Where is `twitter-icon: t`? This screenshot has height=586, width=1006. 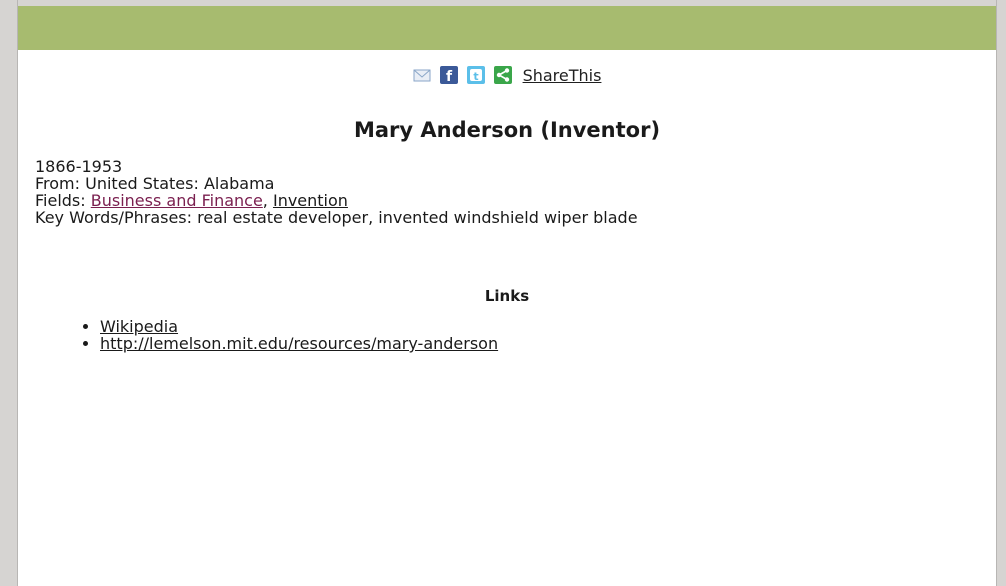 twitter-icon: t is located at coordinates (475, 75).